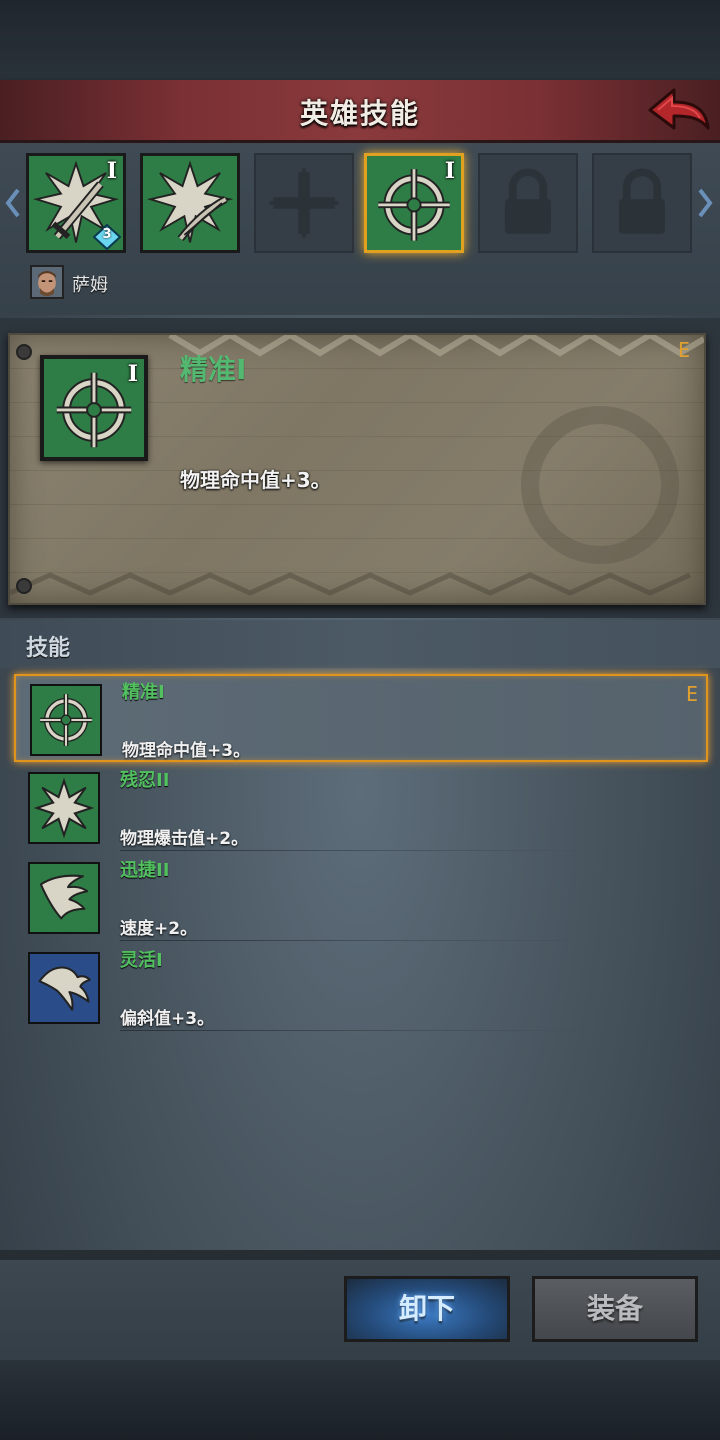  I want to click on skill-name: 灵活I, so click(141, 960).